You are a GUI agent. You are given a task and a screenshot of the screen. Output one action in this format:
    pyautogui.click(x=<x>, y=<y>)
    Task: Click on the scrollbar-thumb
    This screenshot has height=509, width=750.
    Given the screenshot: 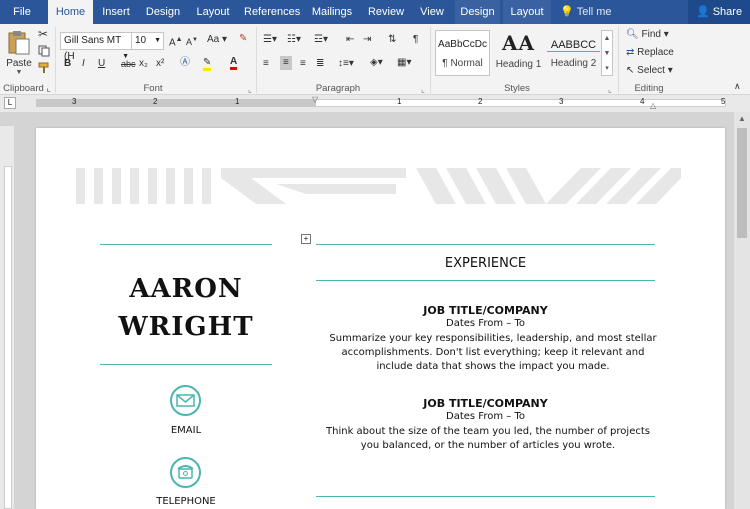 What is the action you would take?
    pyautogui.click(x=742, y=183)
    